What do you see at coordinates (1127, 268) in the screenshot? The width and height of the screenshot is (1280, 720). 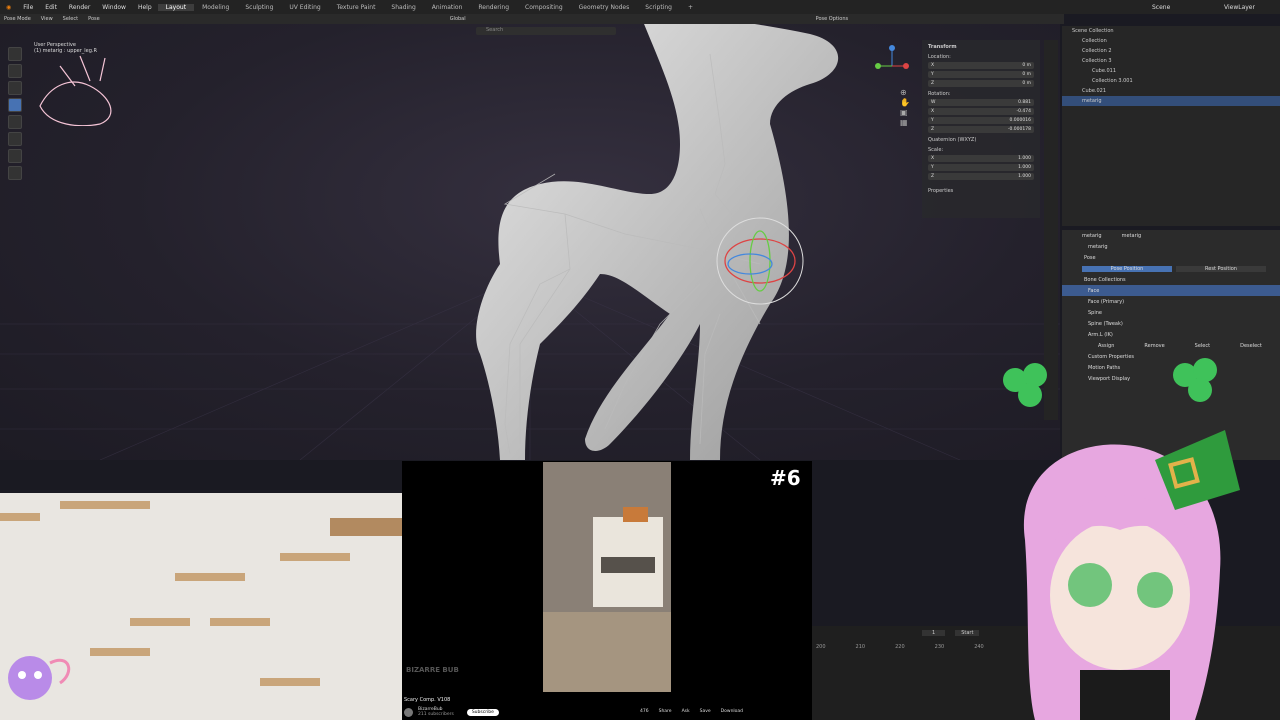 I see `pose-position-button: Pose Position` at bounding box center [1127, 268].